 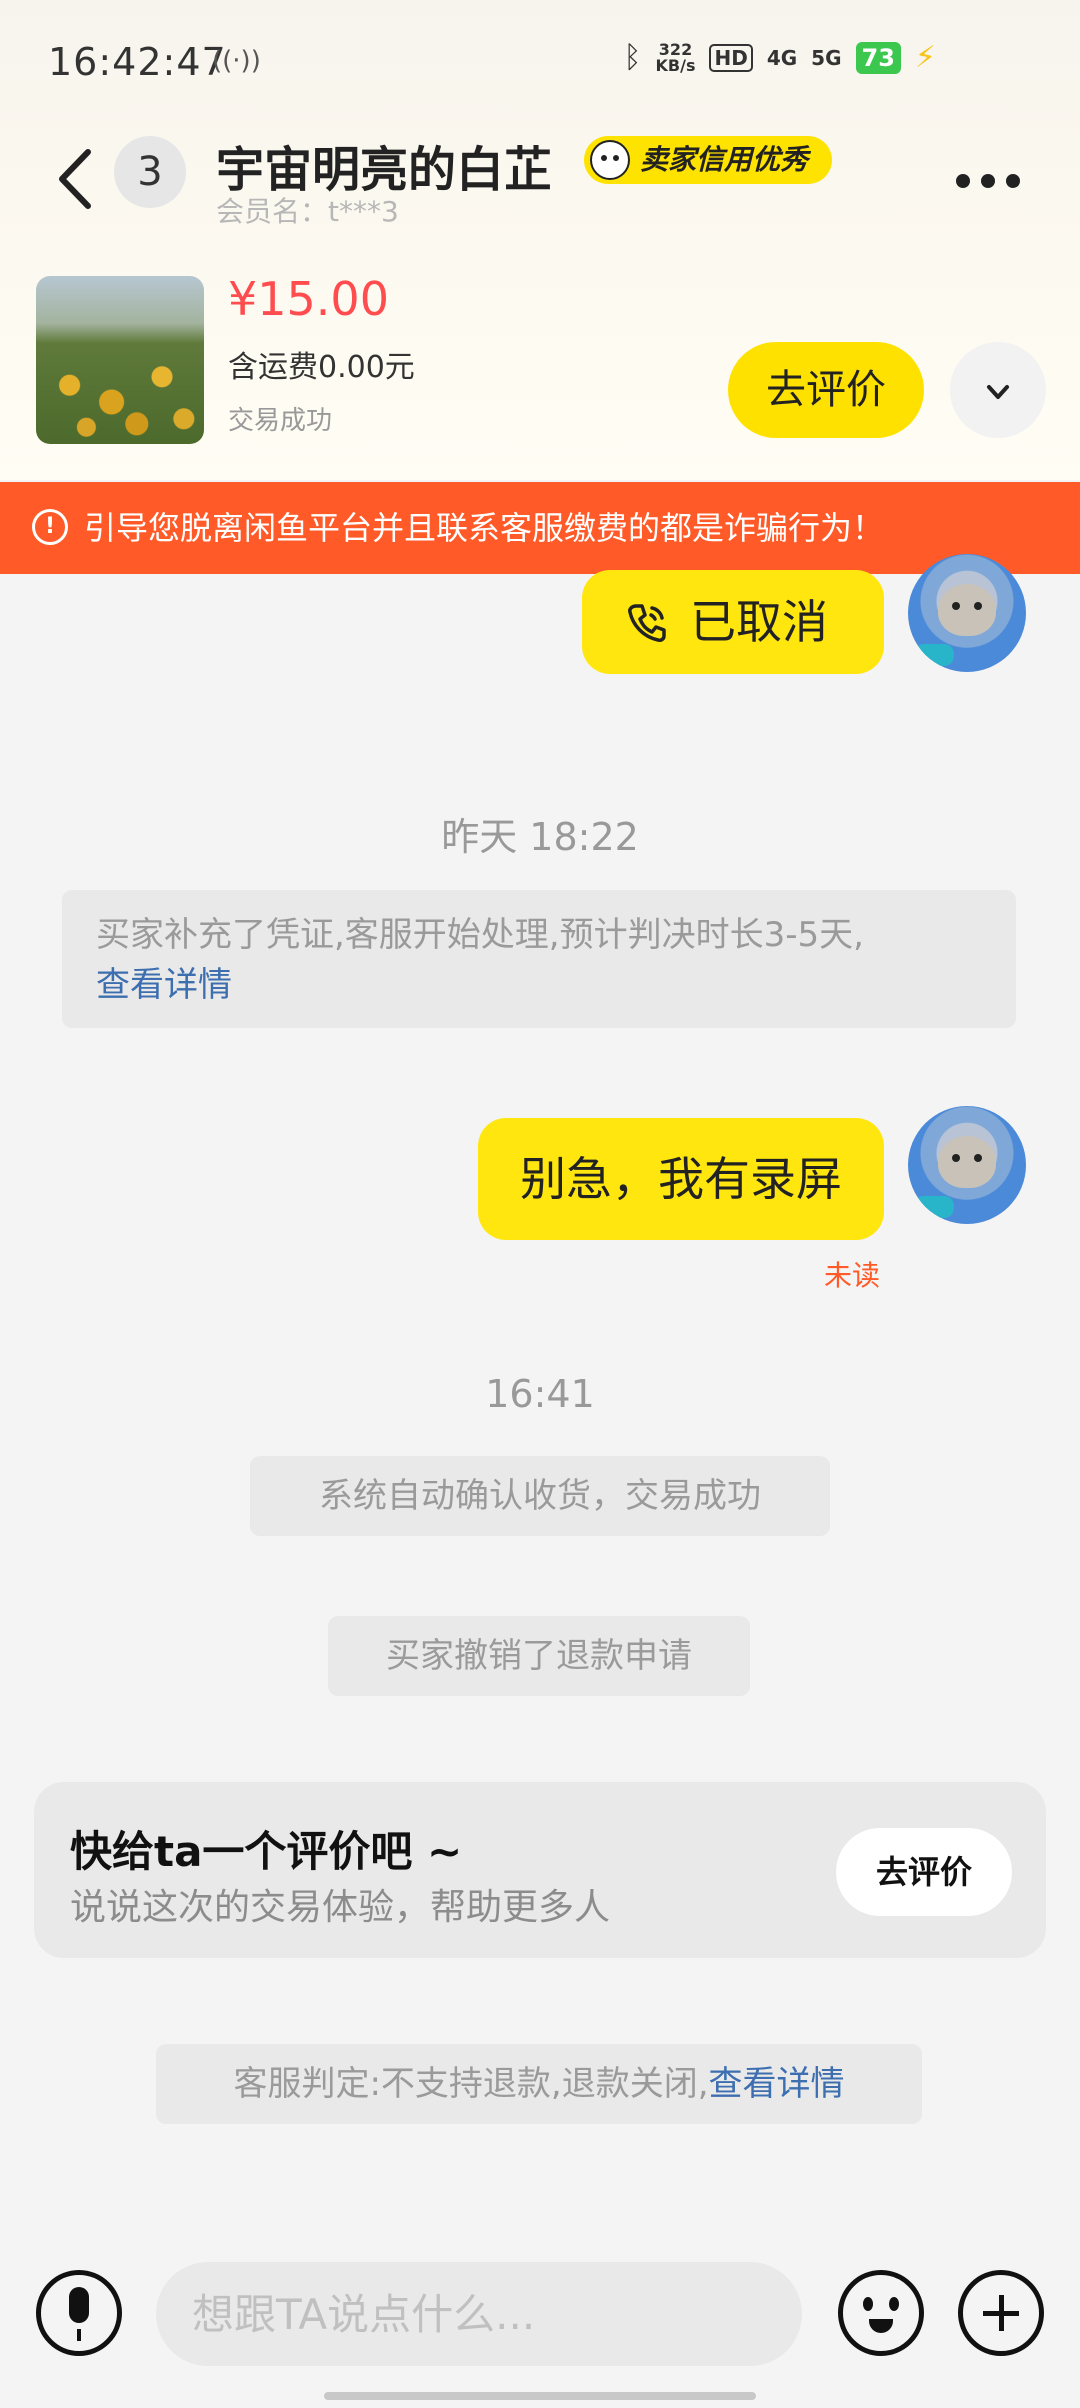 I want to click on home-indicator, so click(x=540, y=2396).